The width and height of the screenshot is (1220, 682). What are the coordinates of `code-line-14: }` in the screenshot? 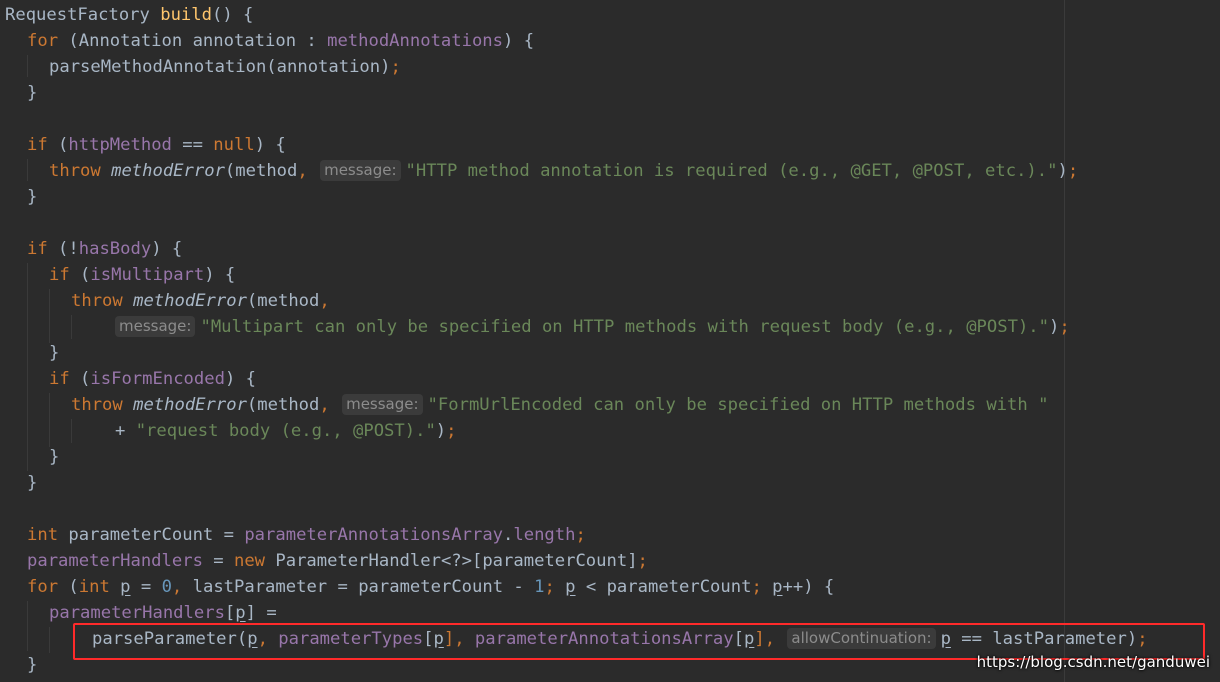 It's located at (54, 353).